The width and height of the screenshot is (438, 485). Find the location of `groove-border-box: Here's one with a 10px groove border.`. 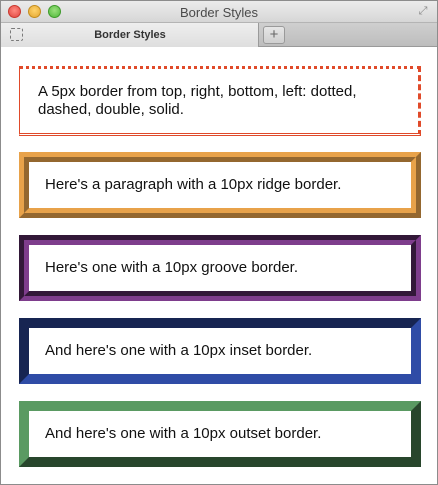

groove-border-box: Here's one with a 10px groove border. is located at coordinates (220, 268).